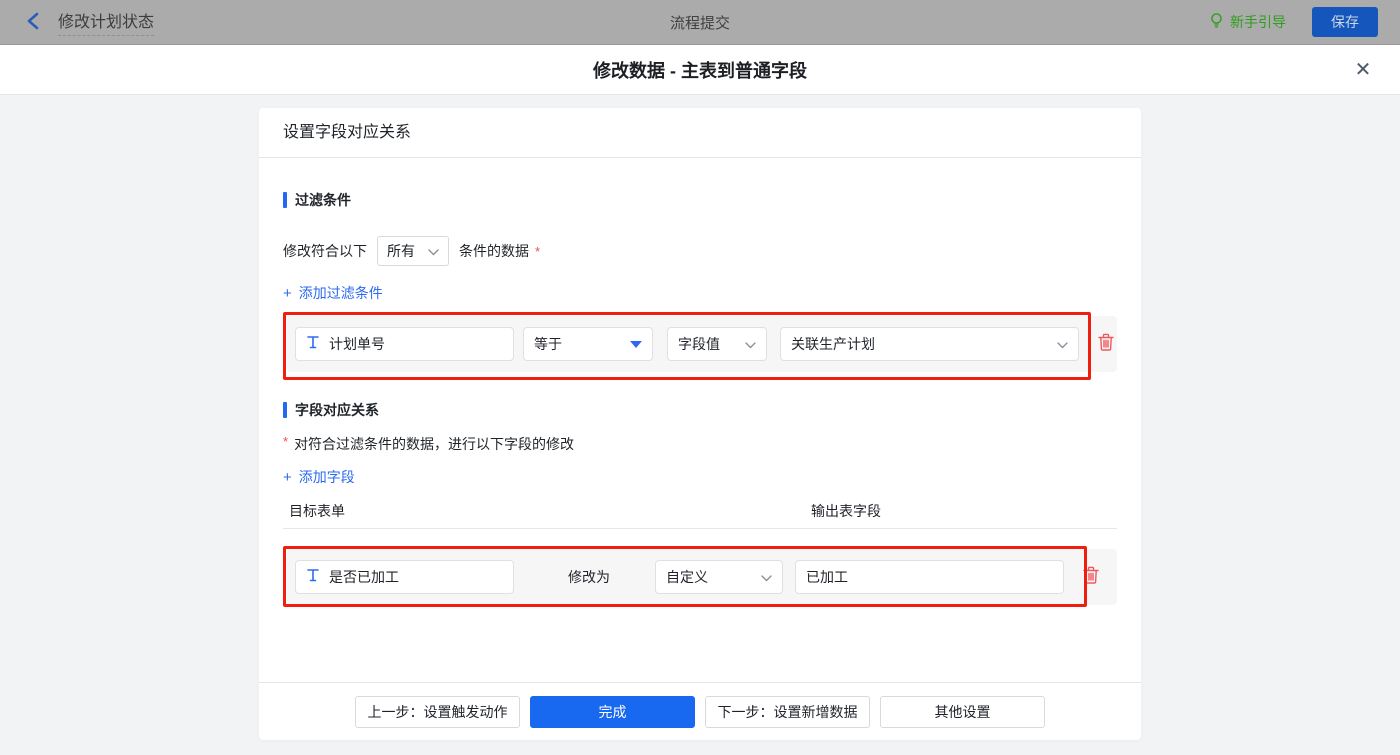  Describe the element at coordinates (700, 515) in the screenshot. I see `mapping-column-headers: 目标表单 输出表字段` at that location.